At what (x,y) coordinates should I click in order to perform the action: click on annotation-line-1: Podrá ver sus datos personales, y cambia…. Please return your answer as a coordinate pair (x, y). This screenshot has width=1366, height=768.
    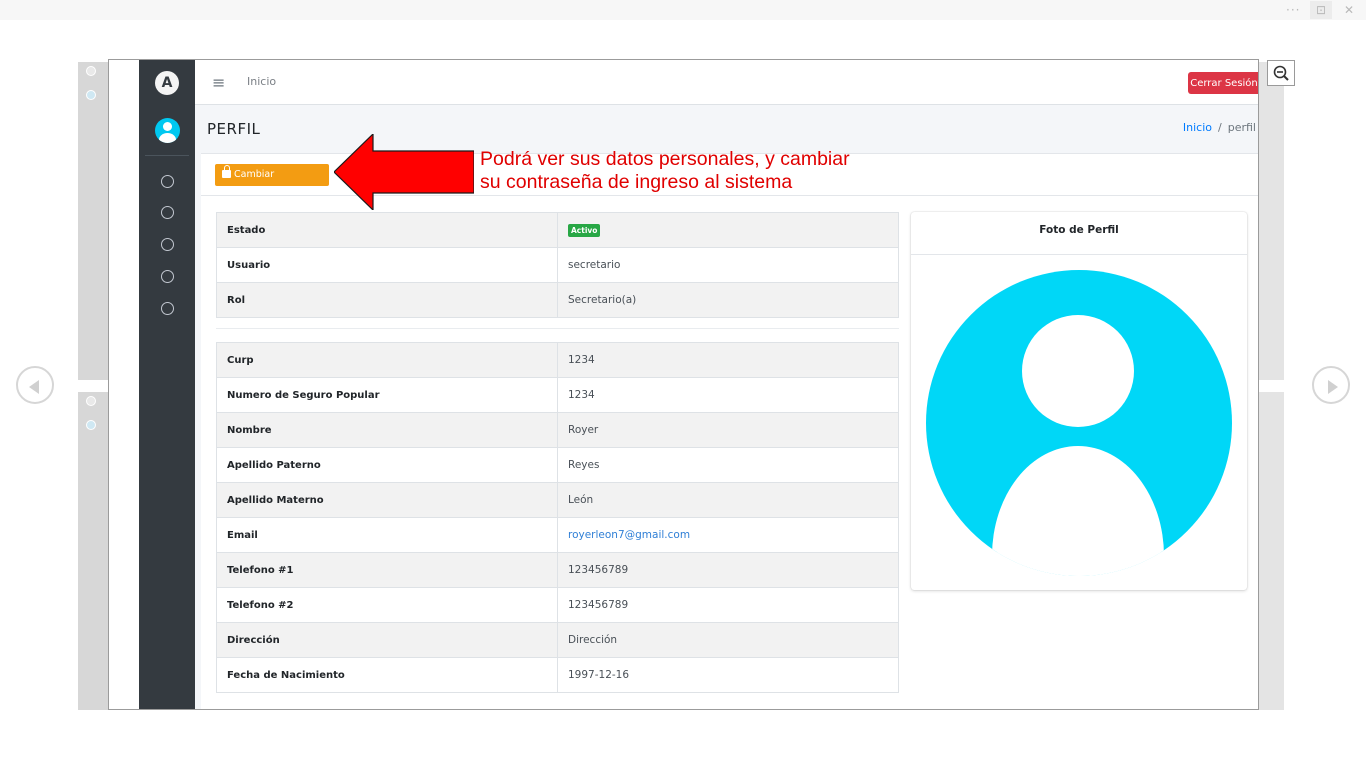
    Looking at the image, I should click on (665, 159).